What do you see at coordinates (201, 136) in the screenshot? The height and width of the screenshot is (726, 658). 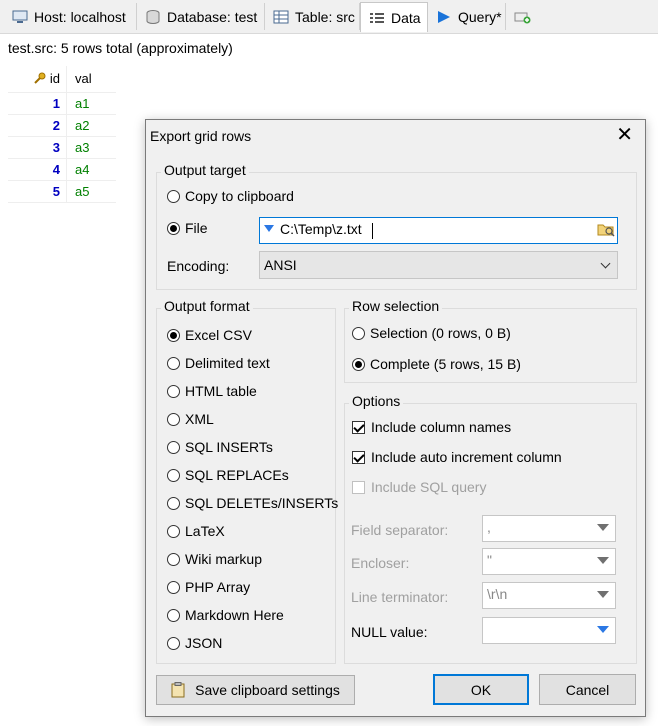 I see `dialog-title: Export grid rows` at bounding box center [201, 136].